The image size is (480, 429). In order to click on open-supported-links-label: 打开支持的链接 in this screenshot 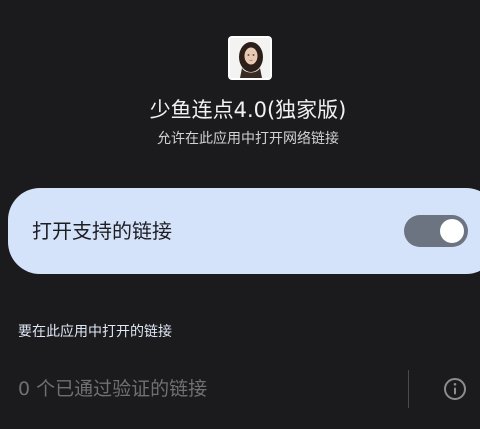, I will do `click(102, 231)`.